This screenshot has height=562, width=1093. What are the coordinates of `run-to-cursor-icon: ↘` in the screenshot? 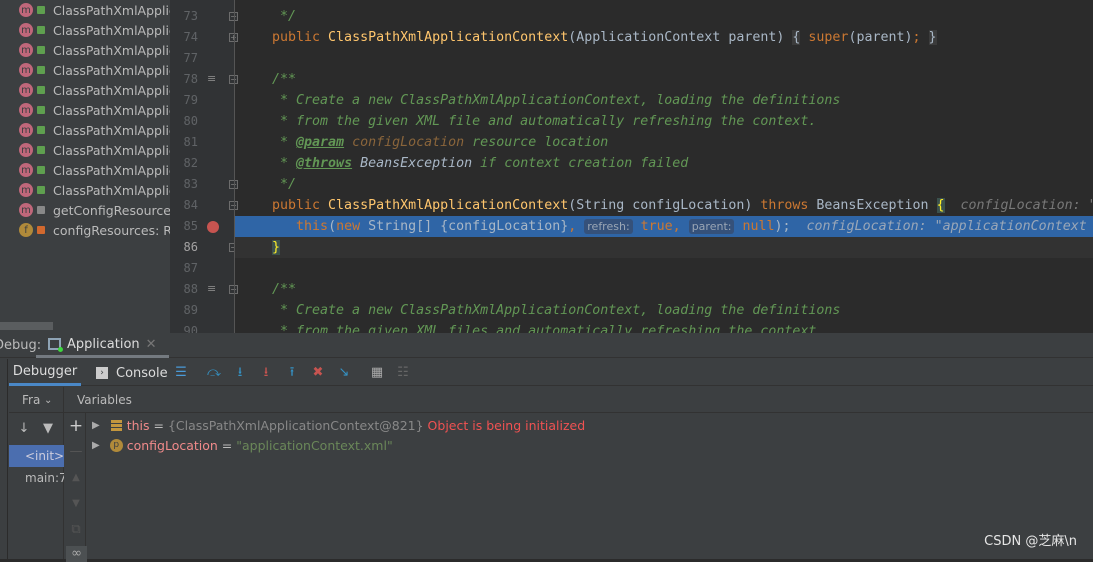 It's located at (344, 373).